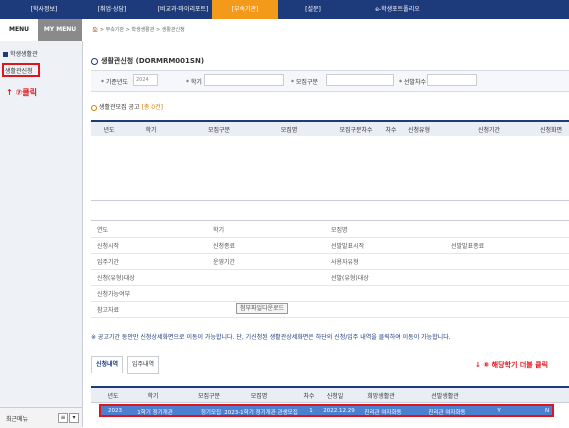 Image resolution: width=569 pixels, height=428 pixels. I want to click on detail-row: 참고자료 첨부파일다운로드, so click(330, 309).